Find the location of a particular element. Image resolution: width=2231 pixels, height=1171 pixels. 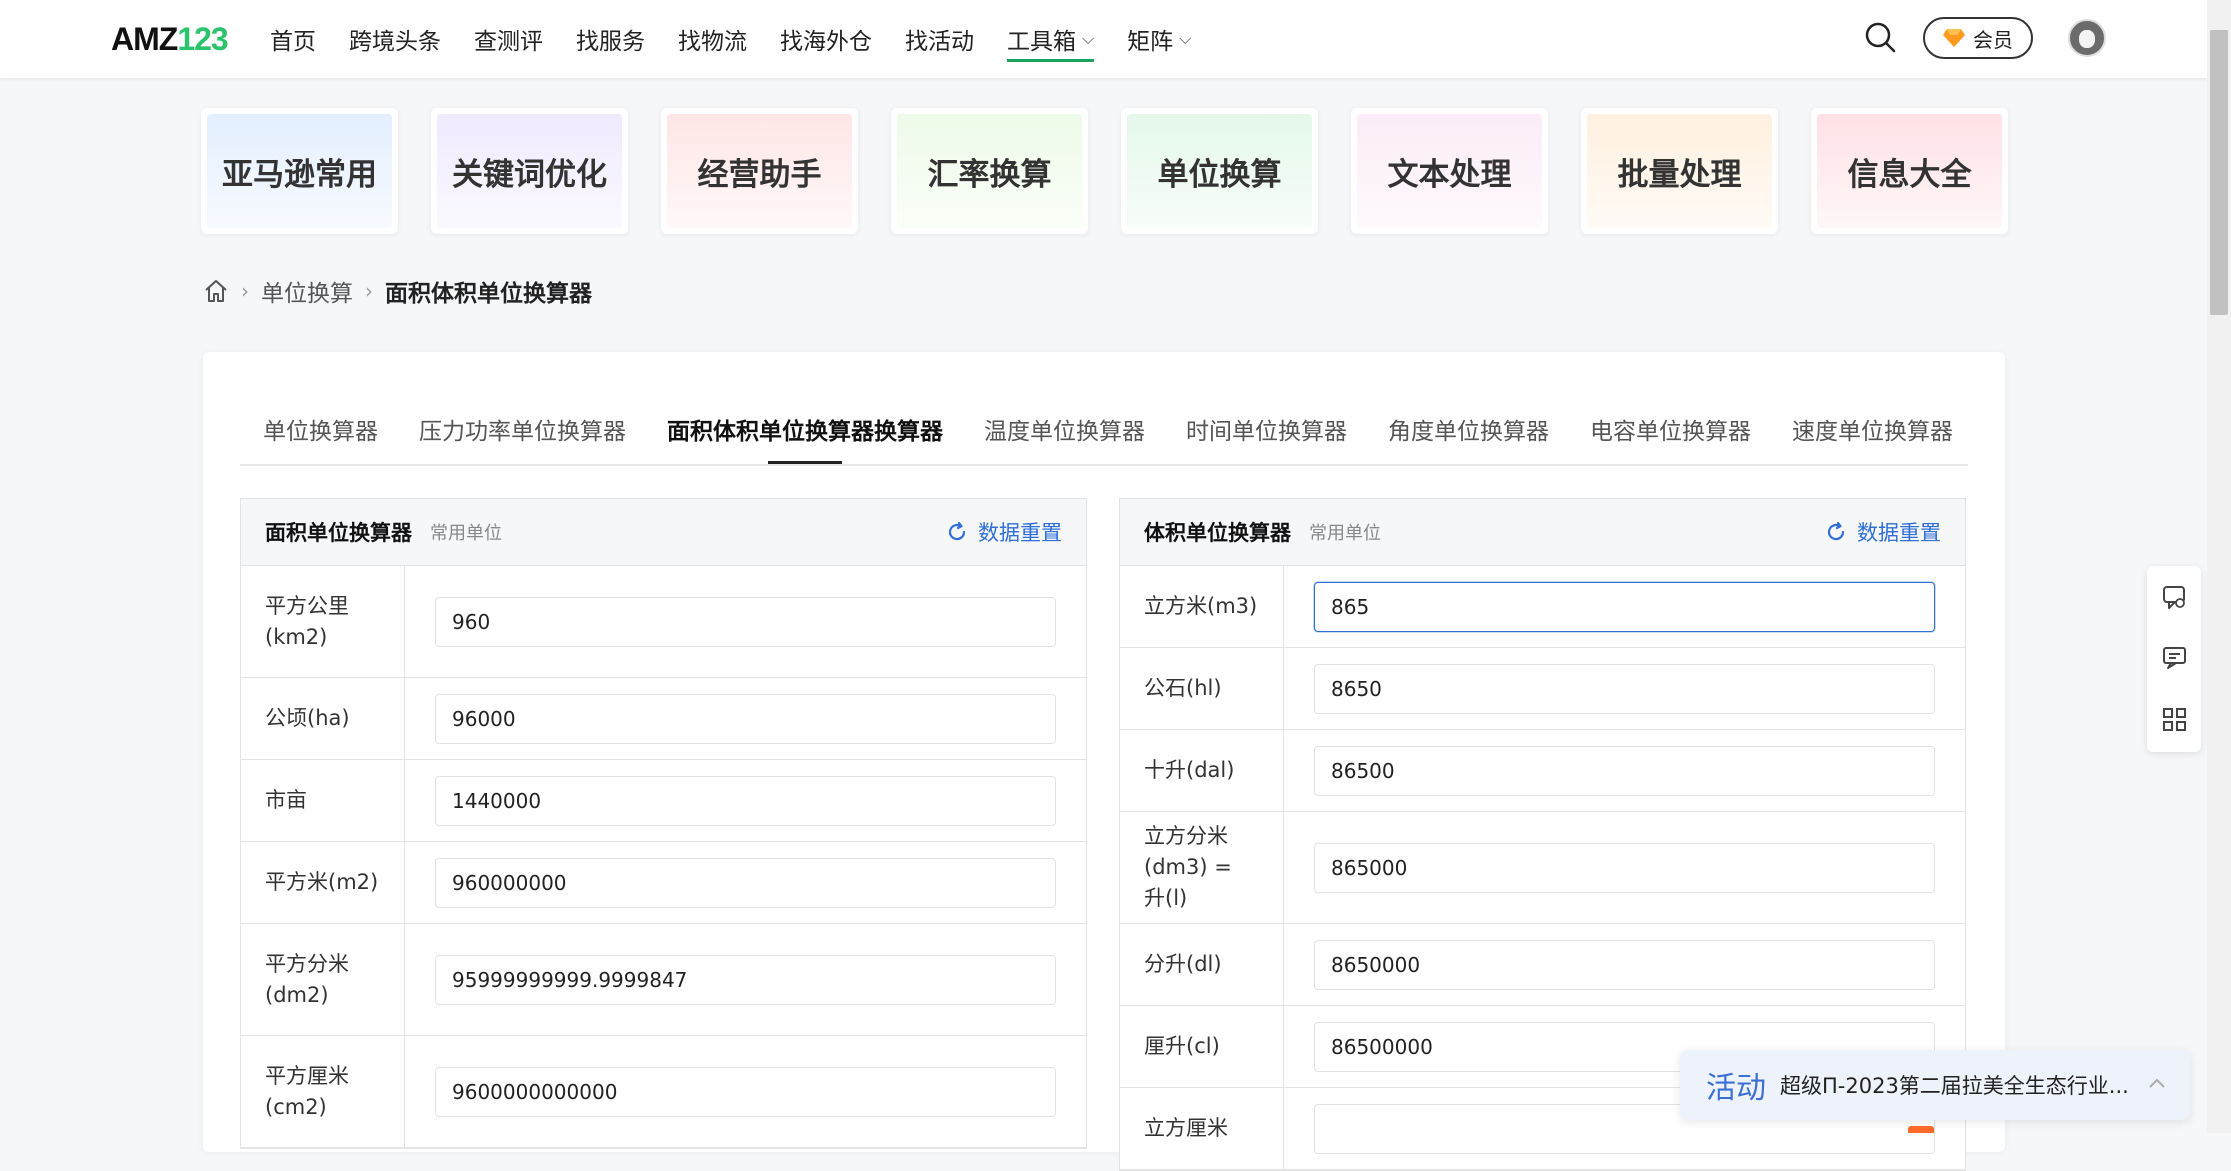

chevron-right-icon: › is located at coordinates (245, 291).